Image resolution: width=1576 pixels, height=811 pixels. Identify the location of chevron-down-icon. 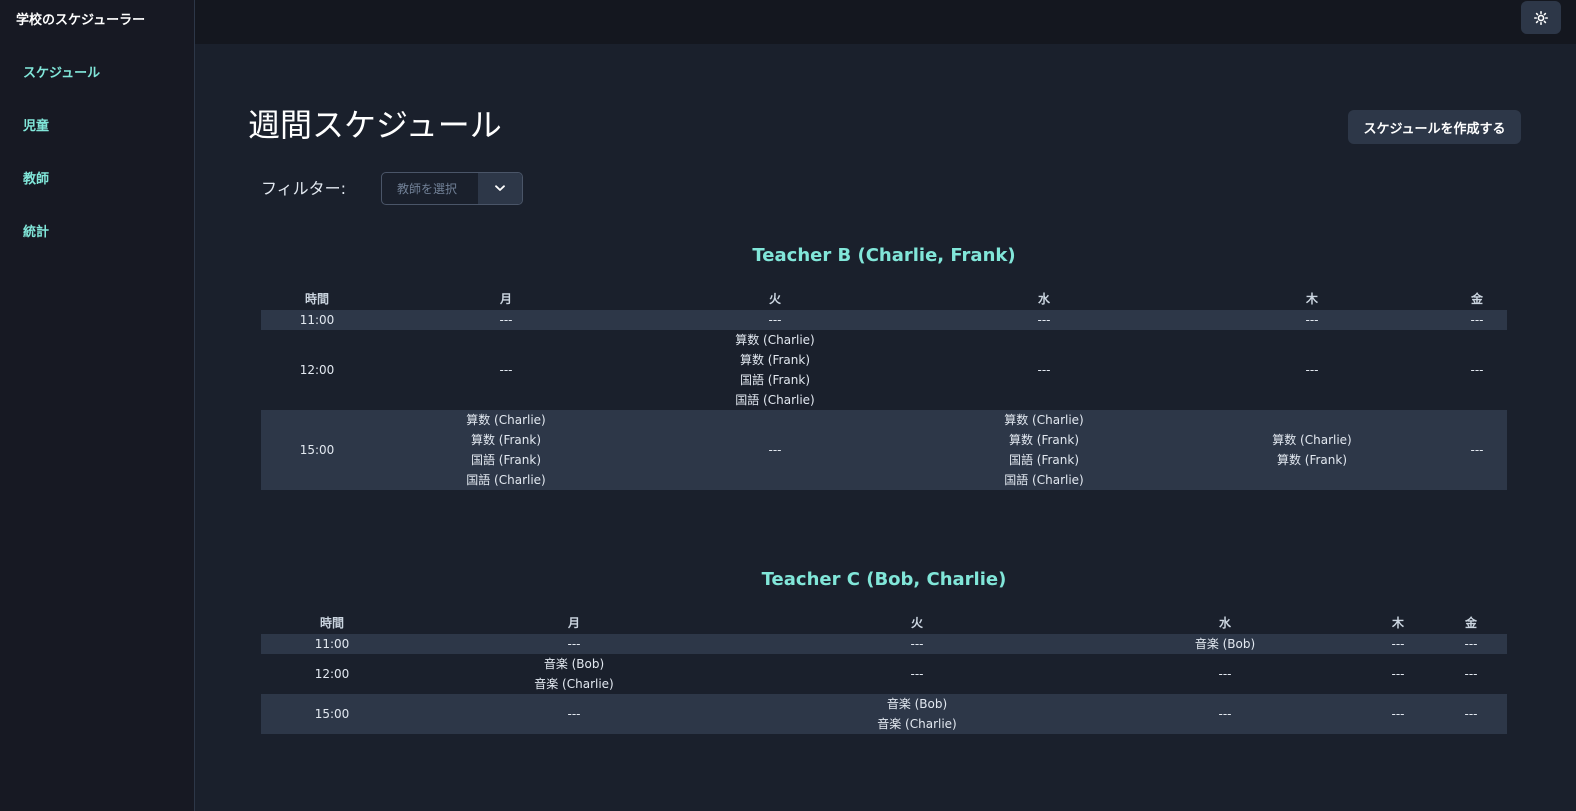
(500, 188).